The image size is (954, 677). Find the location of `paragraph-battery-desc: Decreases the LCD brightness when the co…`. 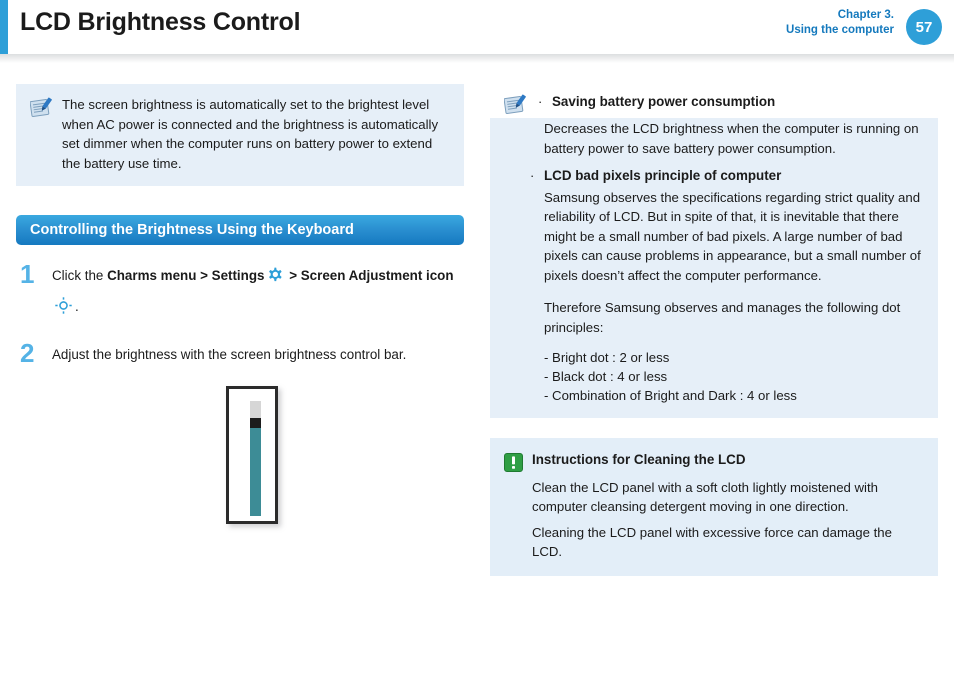

paragraph-battery-desc: Decreases the LCD brightness when the co… is located at coordinates (731, 138).